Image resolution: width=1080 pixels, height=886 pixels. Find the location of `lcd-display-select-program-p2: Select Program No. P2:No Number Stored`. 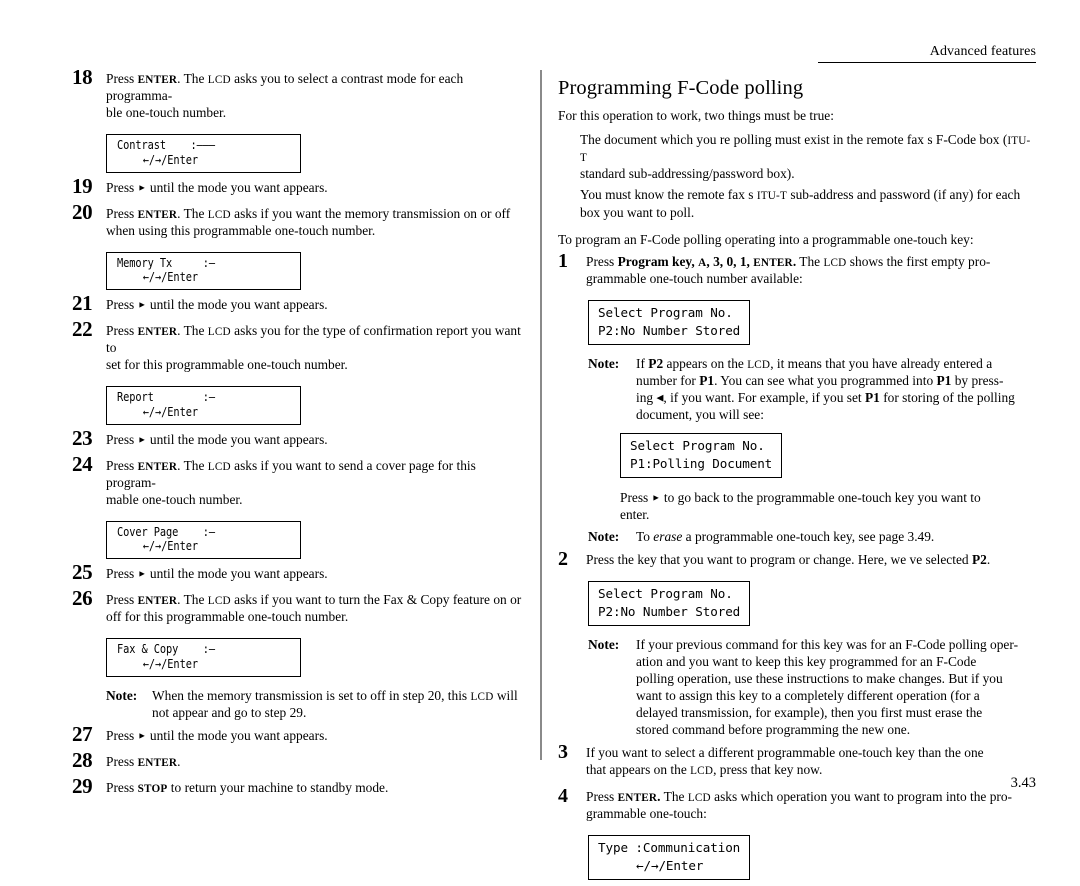

lcd-display-select-program-p2: Select Program No. P2:No Number Stored is located at coordinates (669, 322).